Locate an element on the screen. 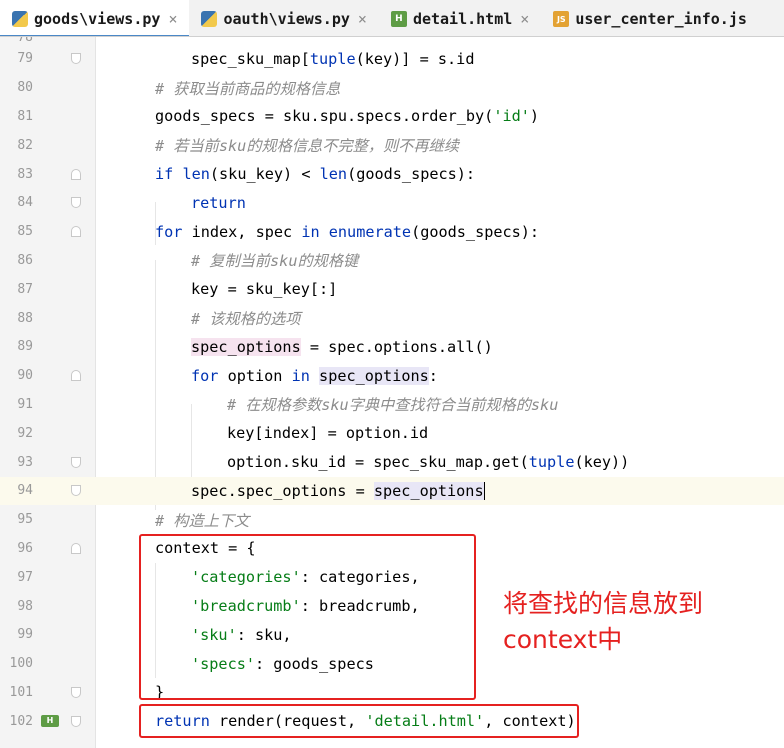 This screenshot has width=784, height=748. tab-label: oauth\views.py is located at coordinates (286, 18).